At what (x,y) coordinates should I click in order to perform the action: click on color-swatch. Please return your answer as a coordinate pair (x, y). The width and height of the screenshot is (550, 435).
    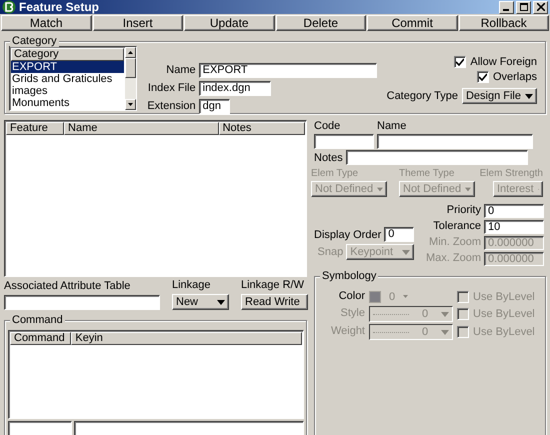
    Looking at the image, I should click on (375, 296).